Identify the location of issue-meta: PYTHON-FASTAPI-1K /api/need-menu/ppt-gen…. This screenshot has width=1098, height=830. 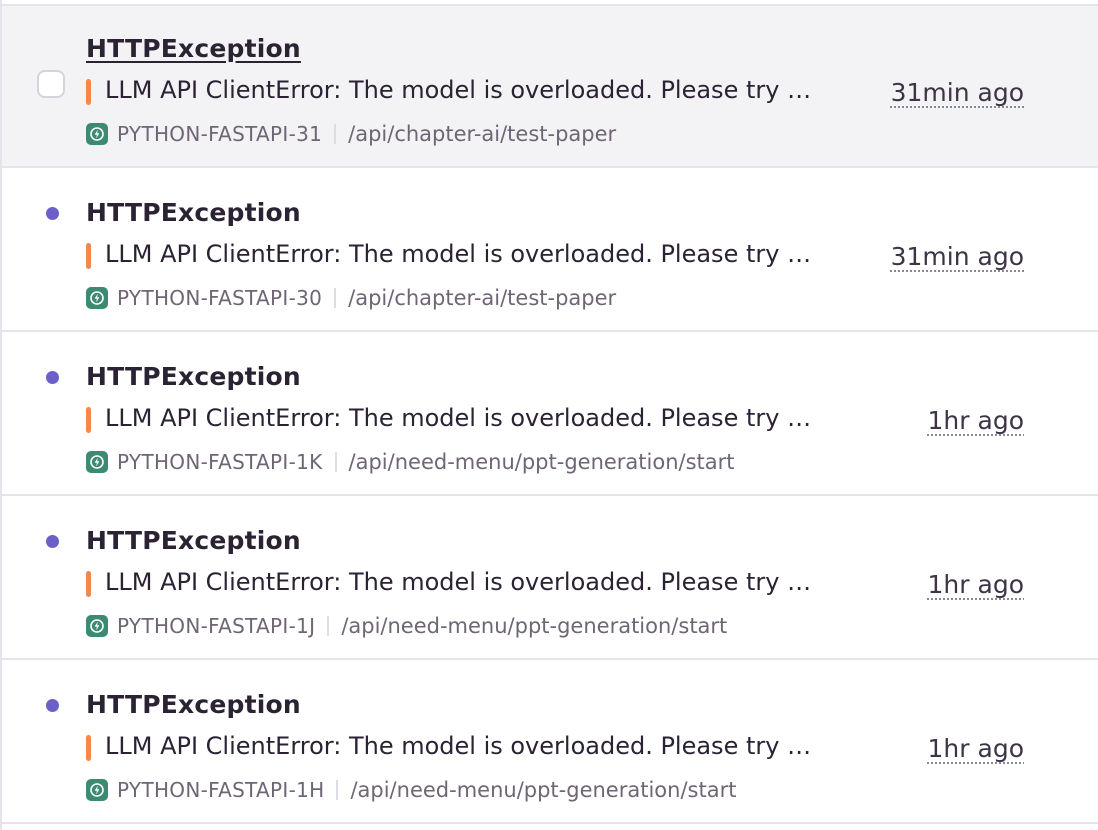
(410, 462).